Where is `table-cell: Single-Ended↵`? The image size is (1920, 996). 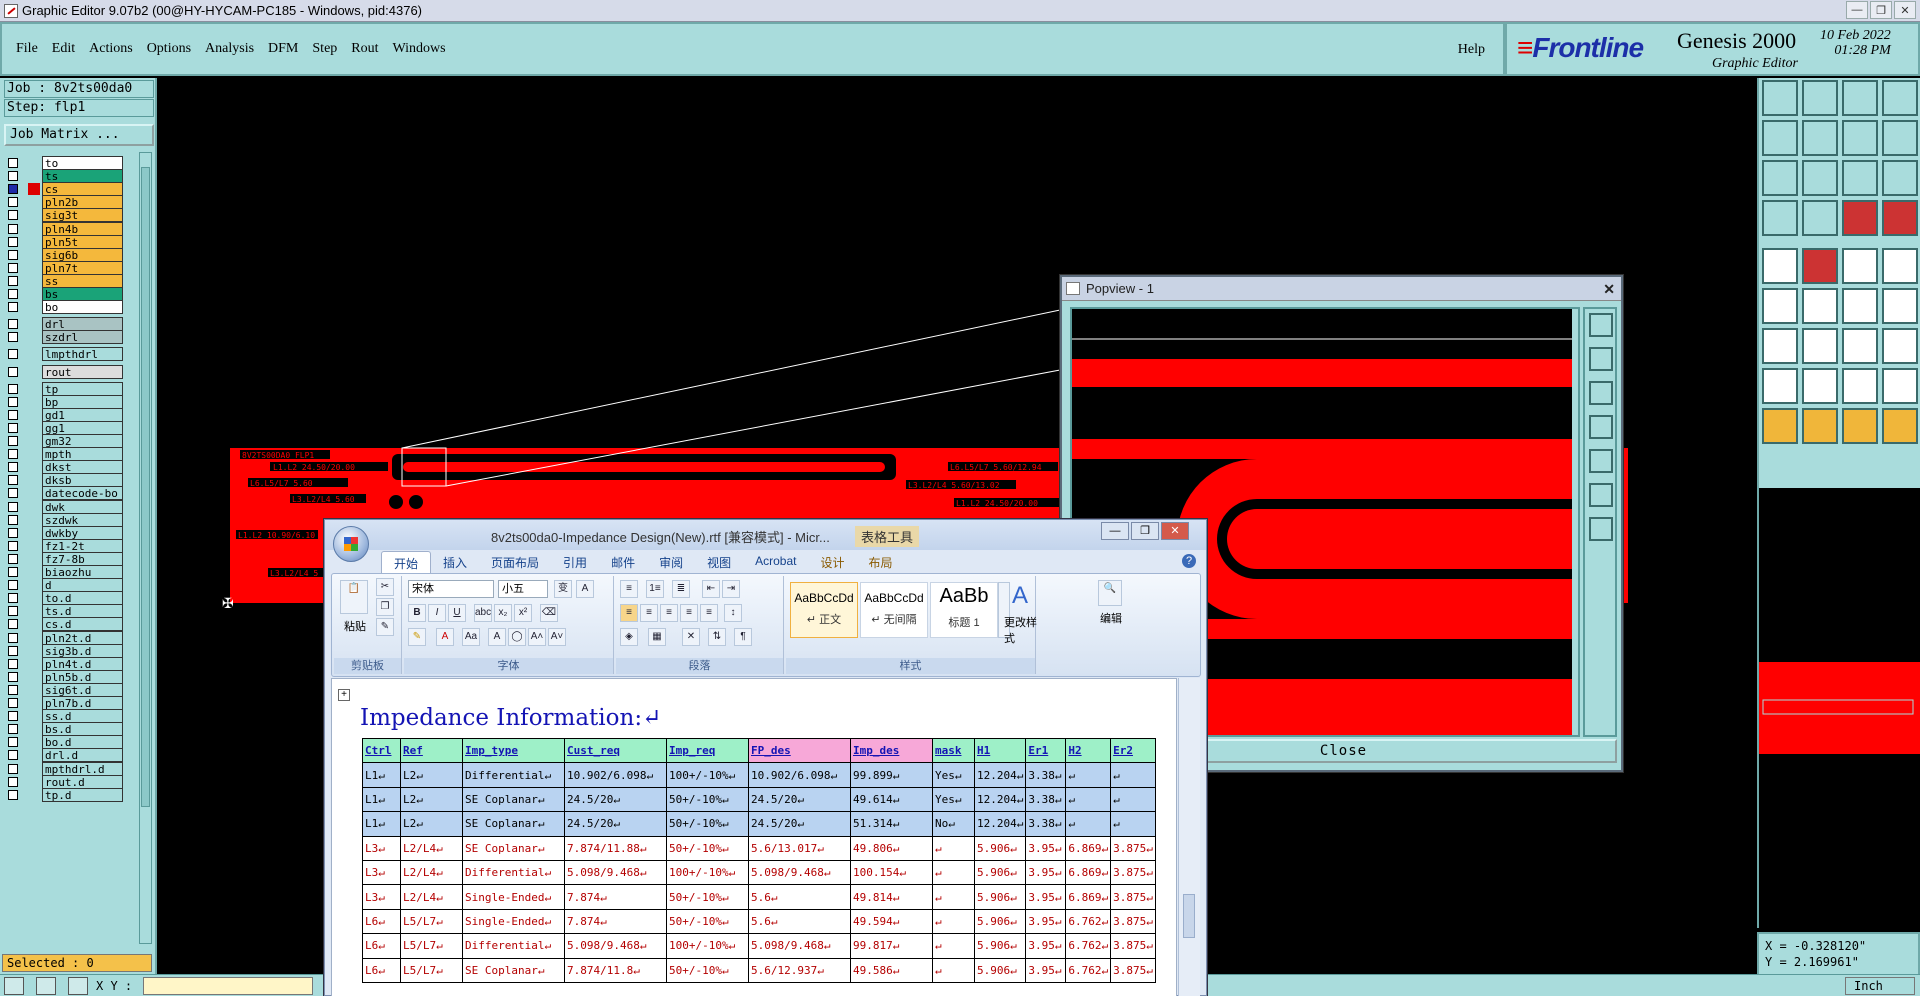 table-cell: Single-Ended↵ is located at coordinates (513, 921).